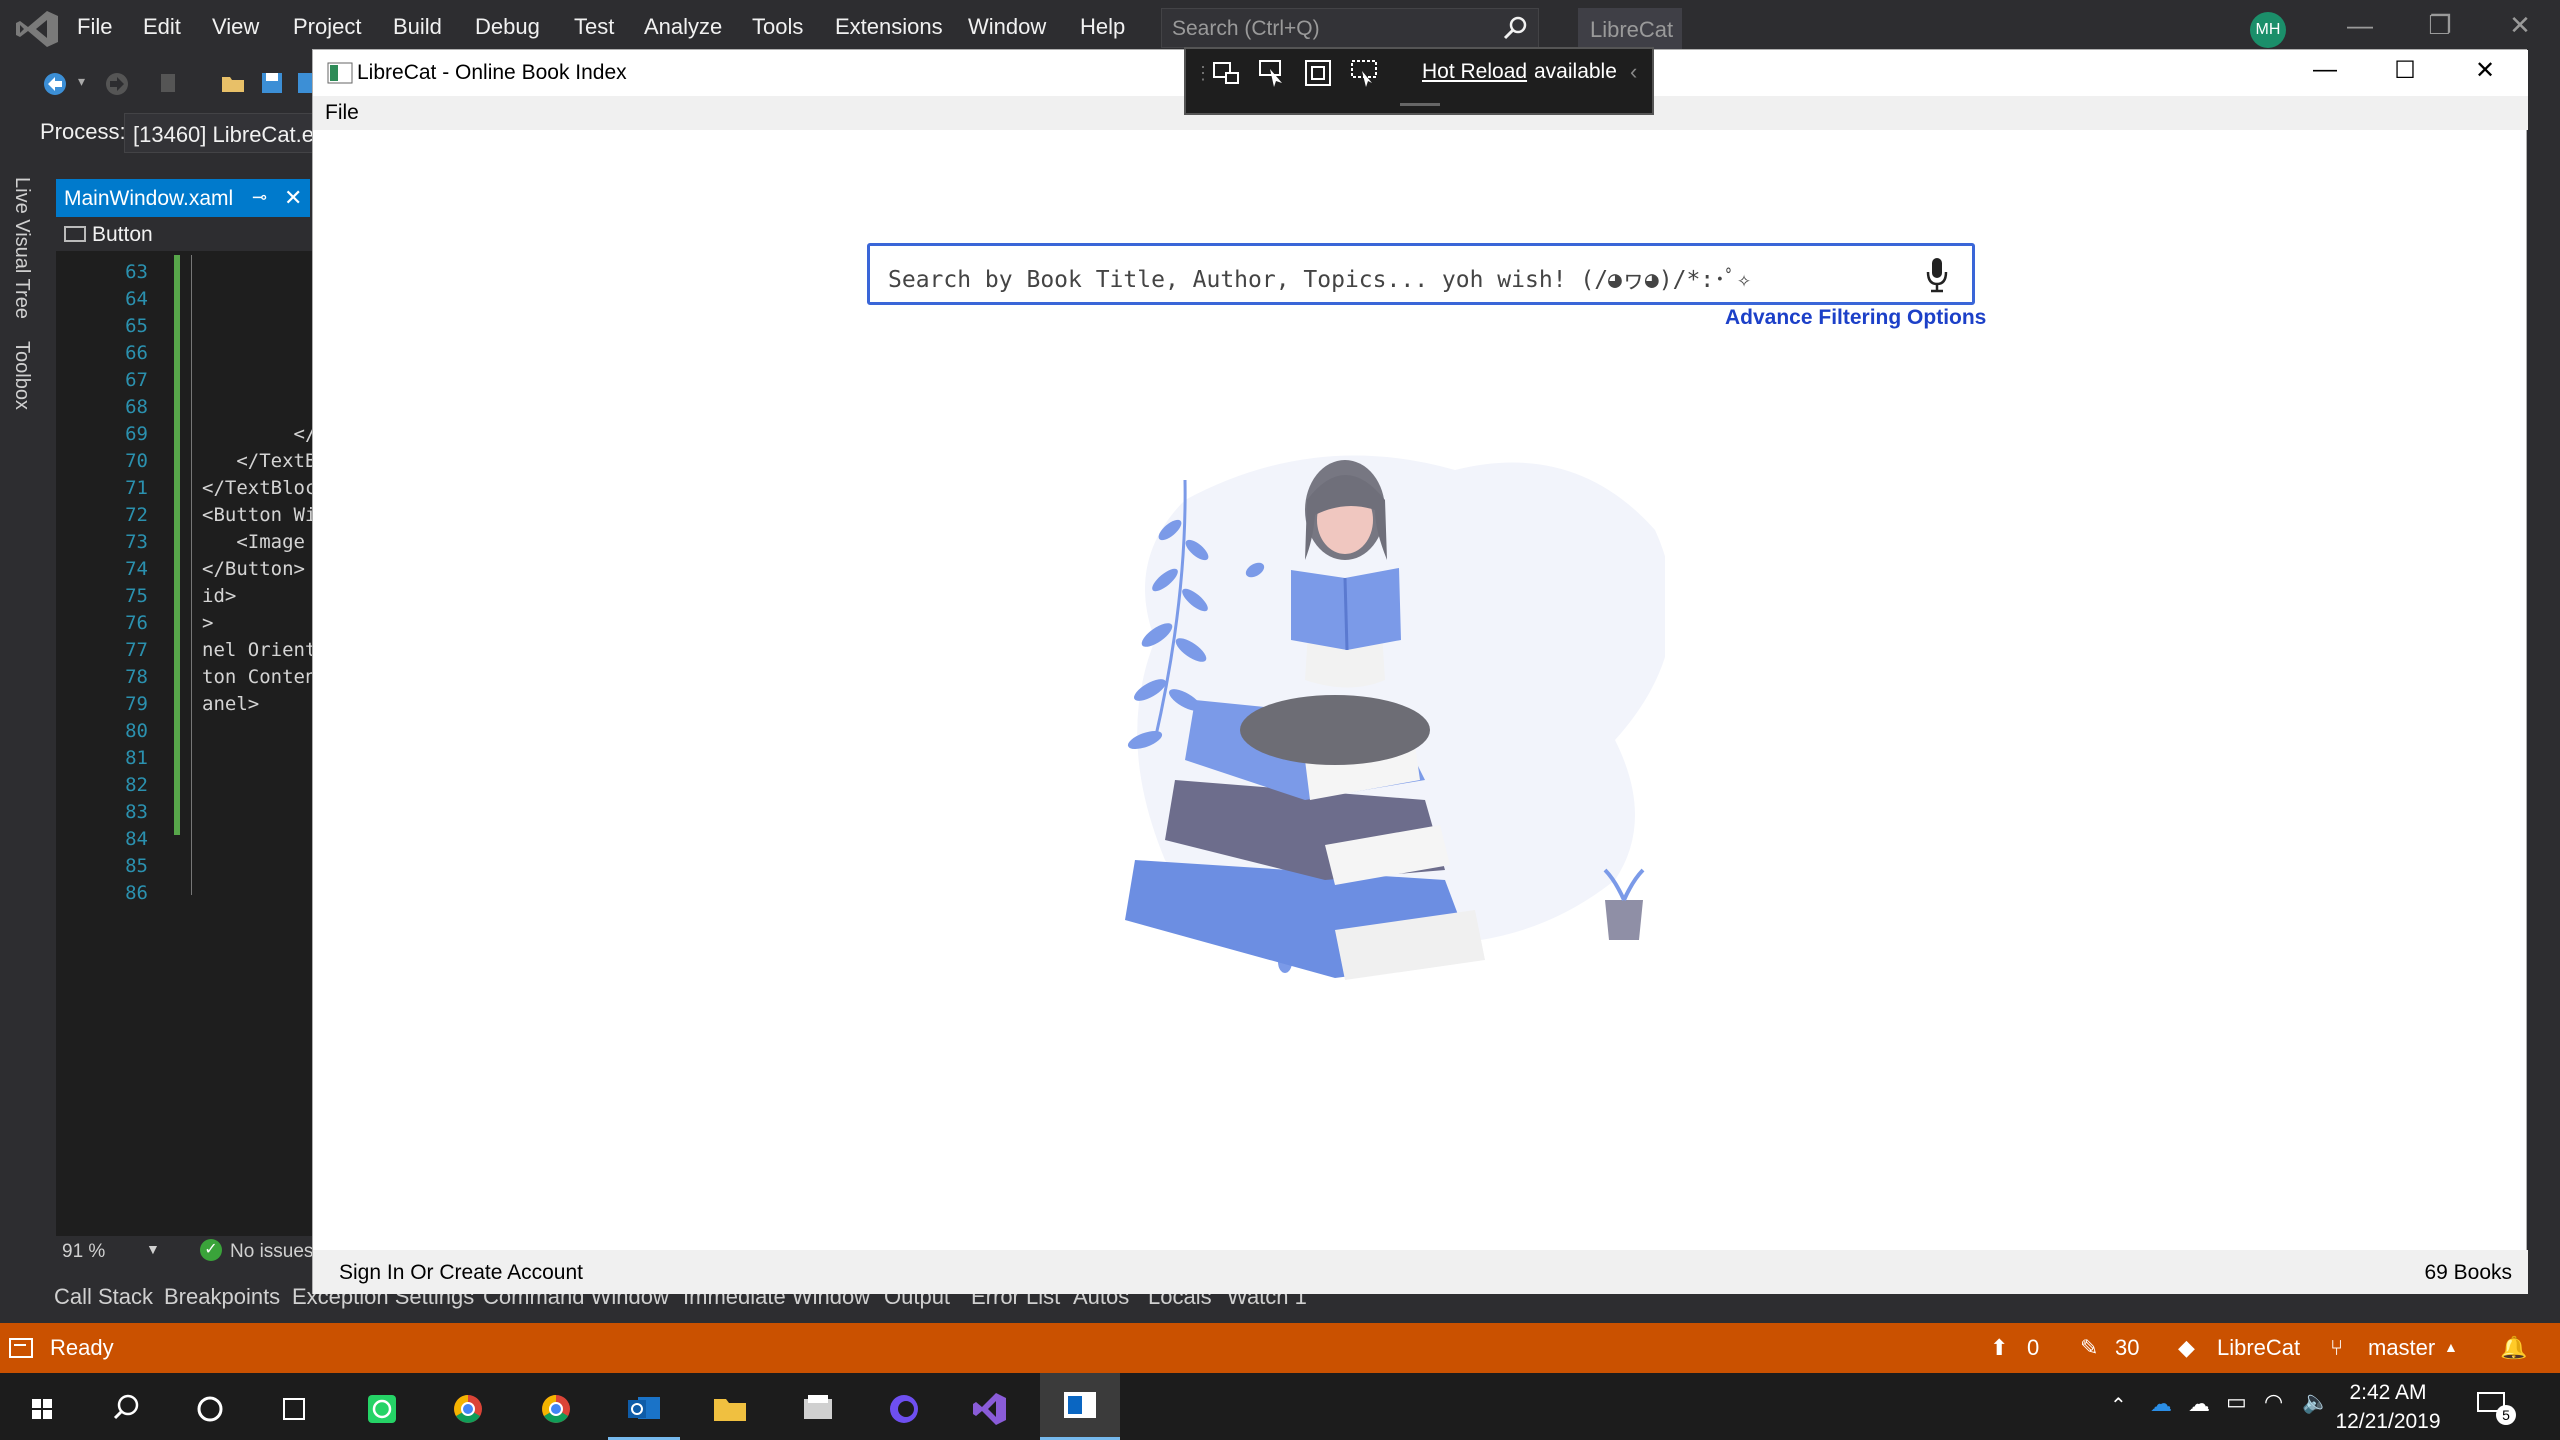  What do you see at coordinates (2360, 28) in the screenshot?
I see `minimize-icon: —` at bounding box center [2360, 28].